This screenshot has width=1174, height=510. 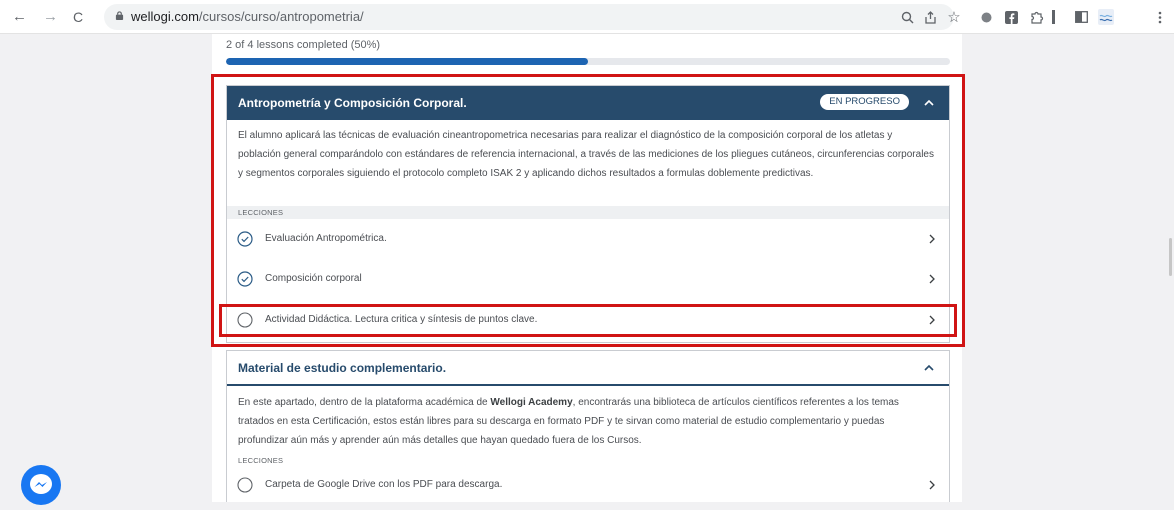 I want to click on wellogi-academy-text: Wellogi Academy, so click(x=531, y=402).